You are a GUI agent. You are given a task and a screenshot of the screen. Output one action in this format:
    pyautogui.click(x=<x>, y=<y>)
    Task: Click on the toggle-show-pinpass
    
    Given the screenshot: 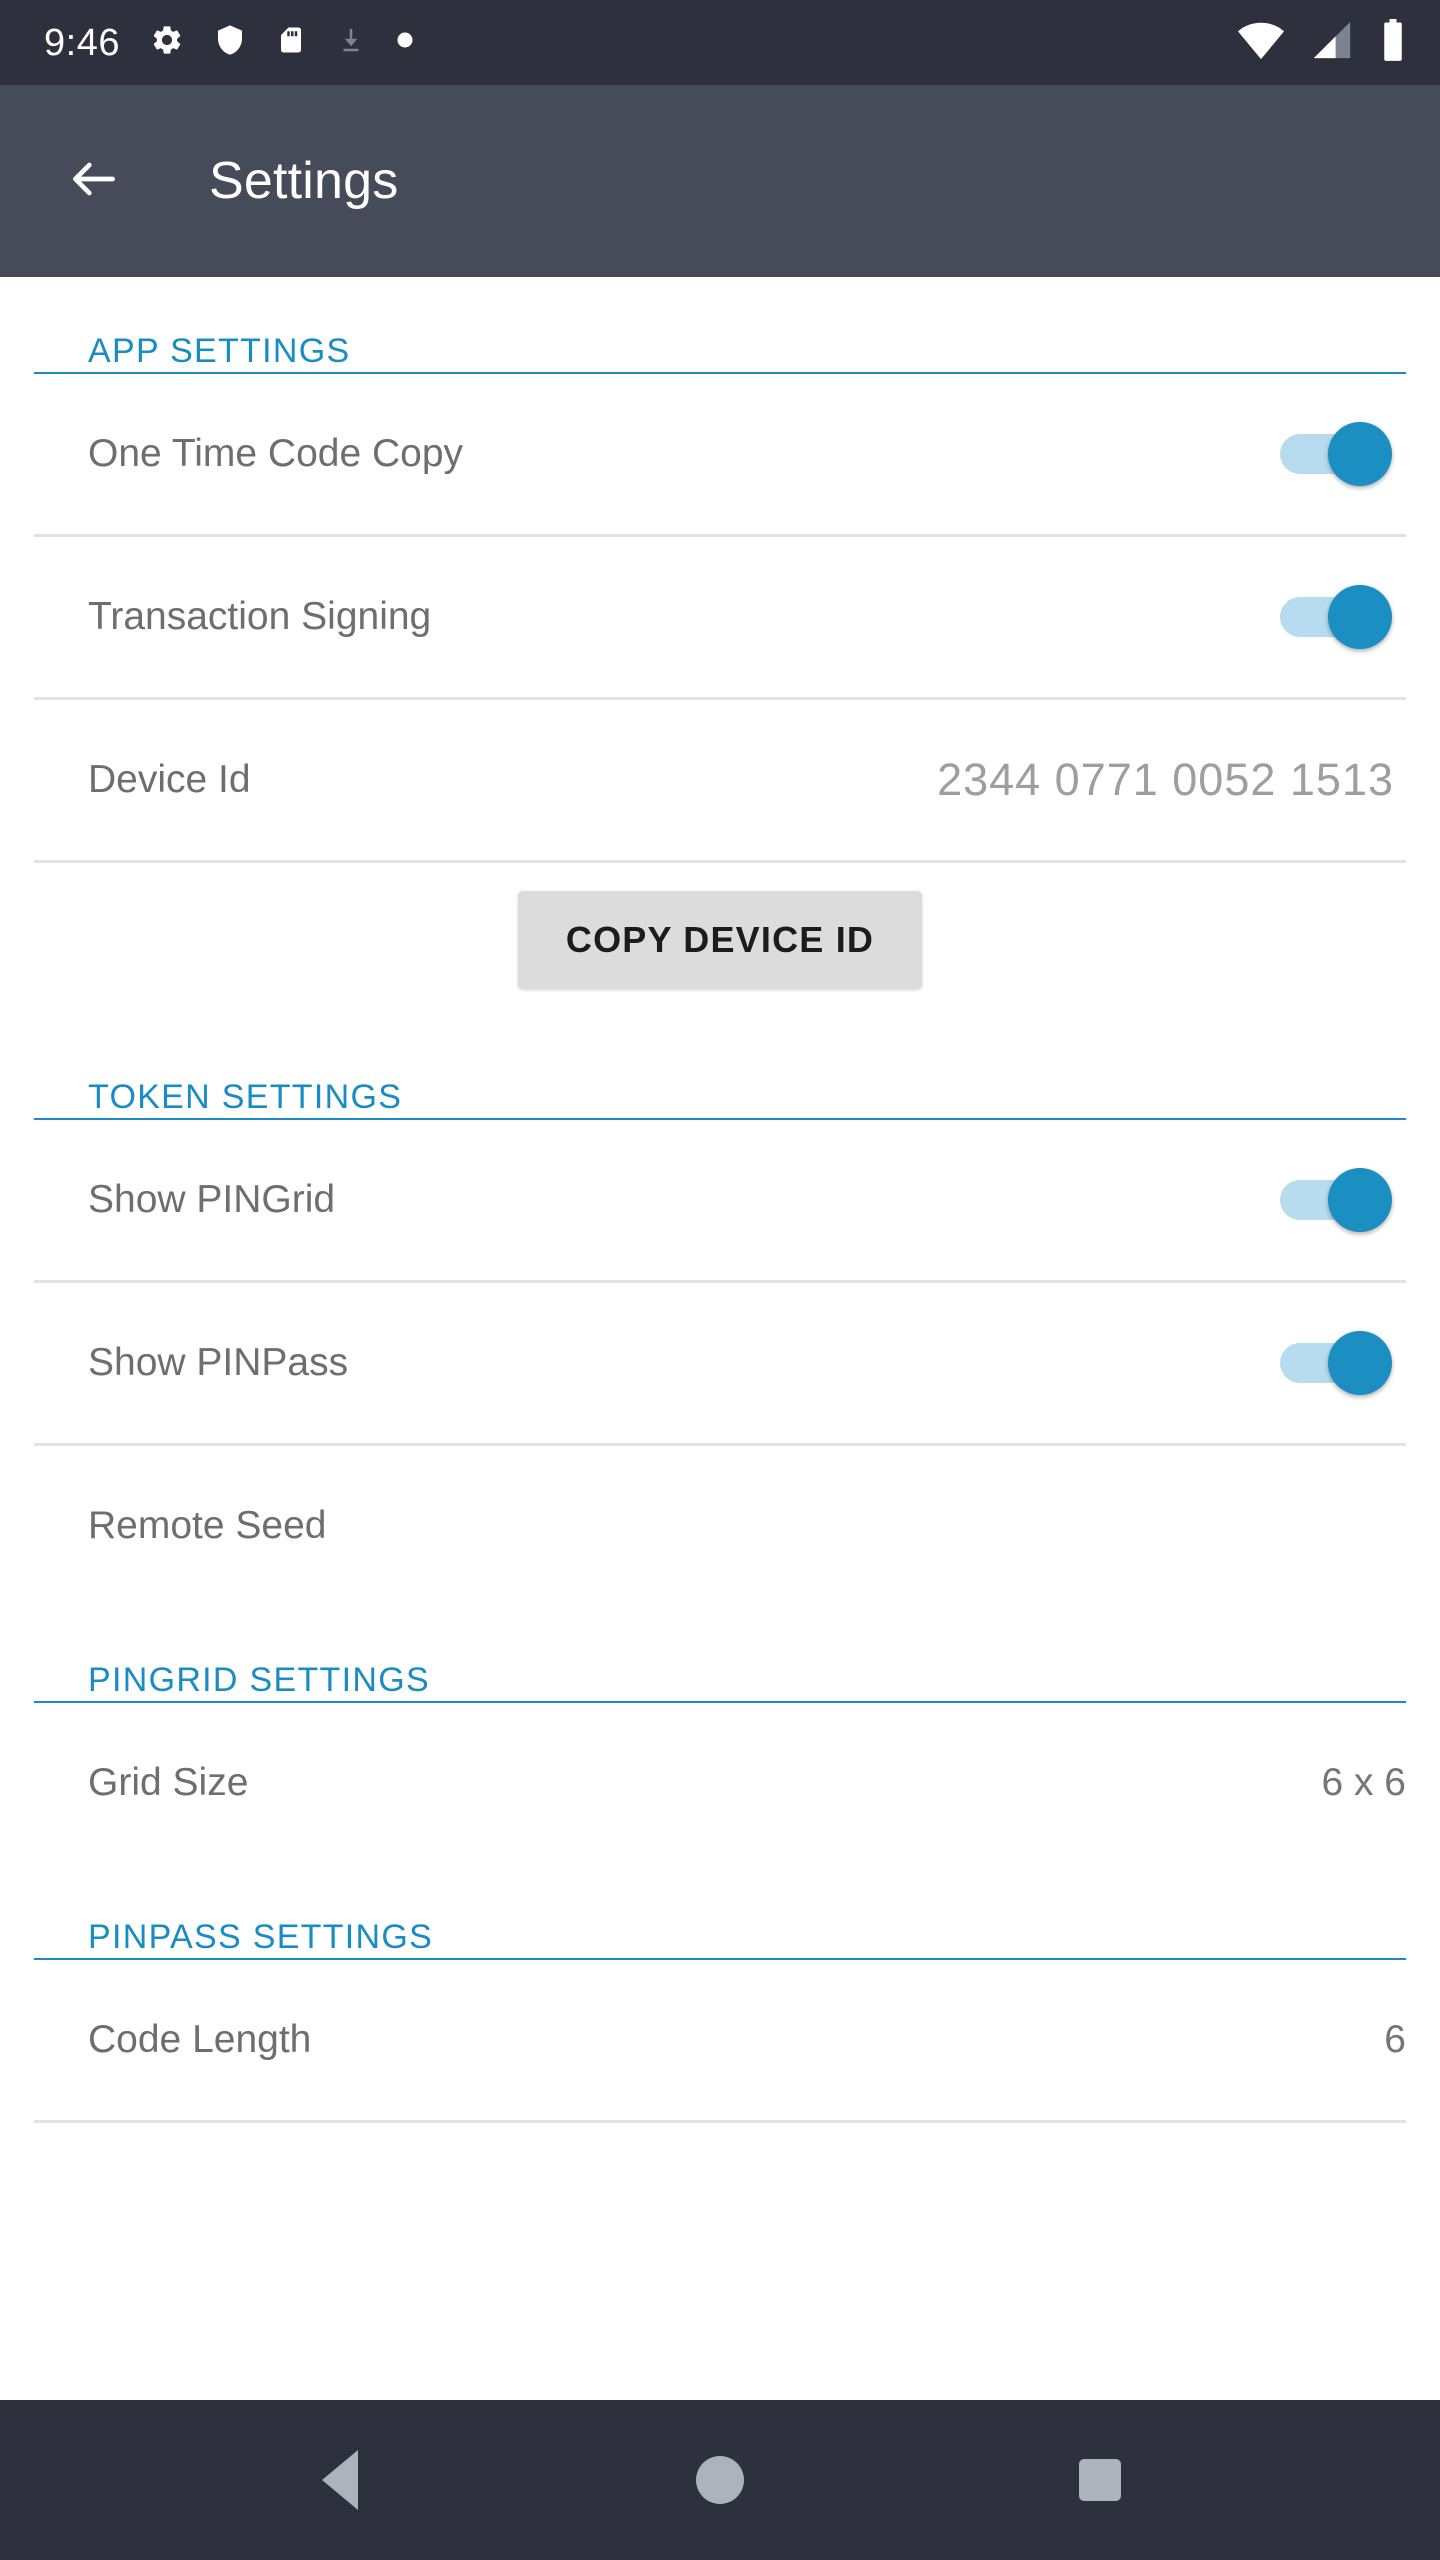 What is the action you would take?
    pyautogui.click(x=1336, y=1363)
    